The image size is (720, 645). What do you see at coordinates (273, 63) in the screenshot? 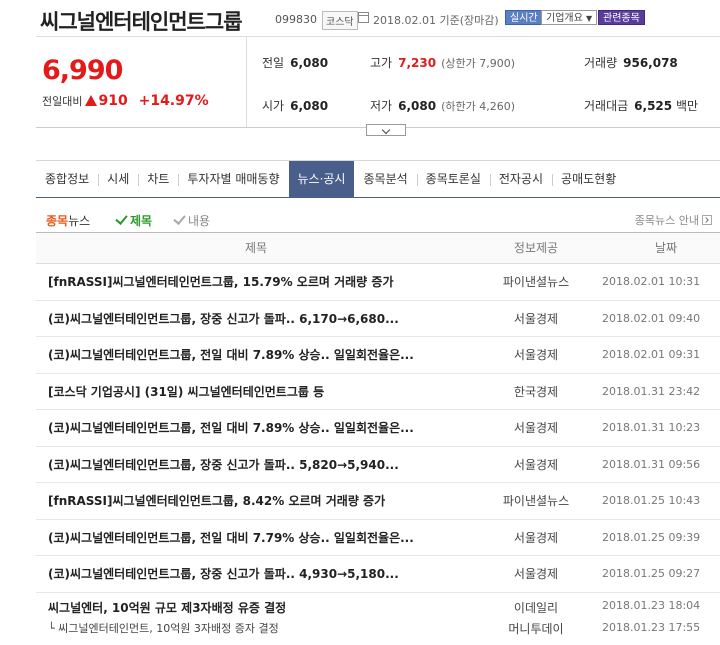
I see `stat-label: 전일` at bounding box center [273, 63].